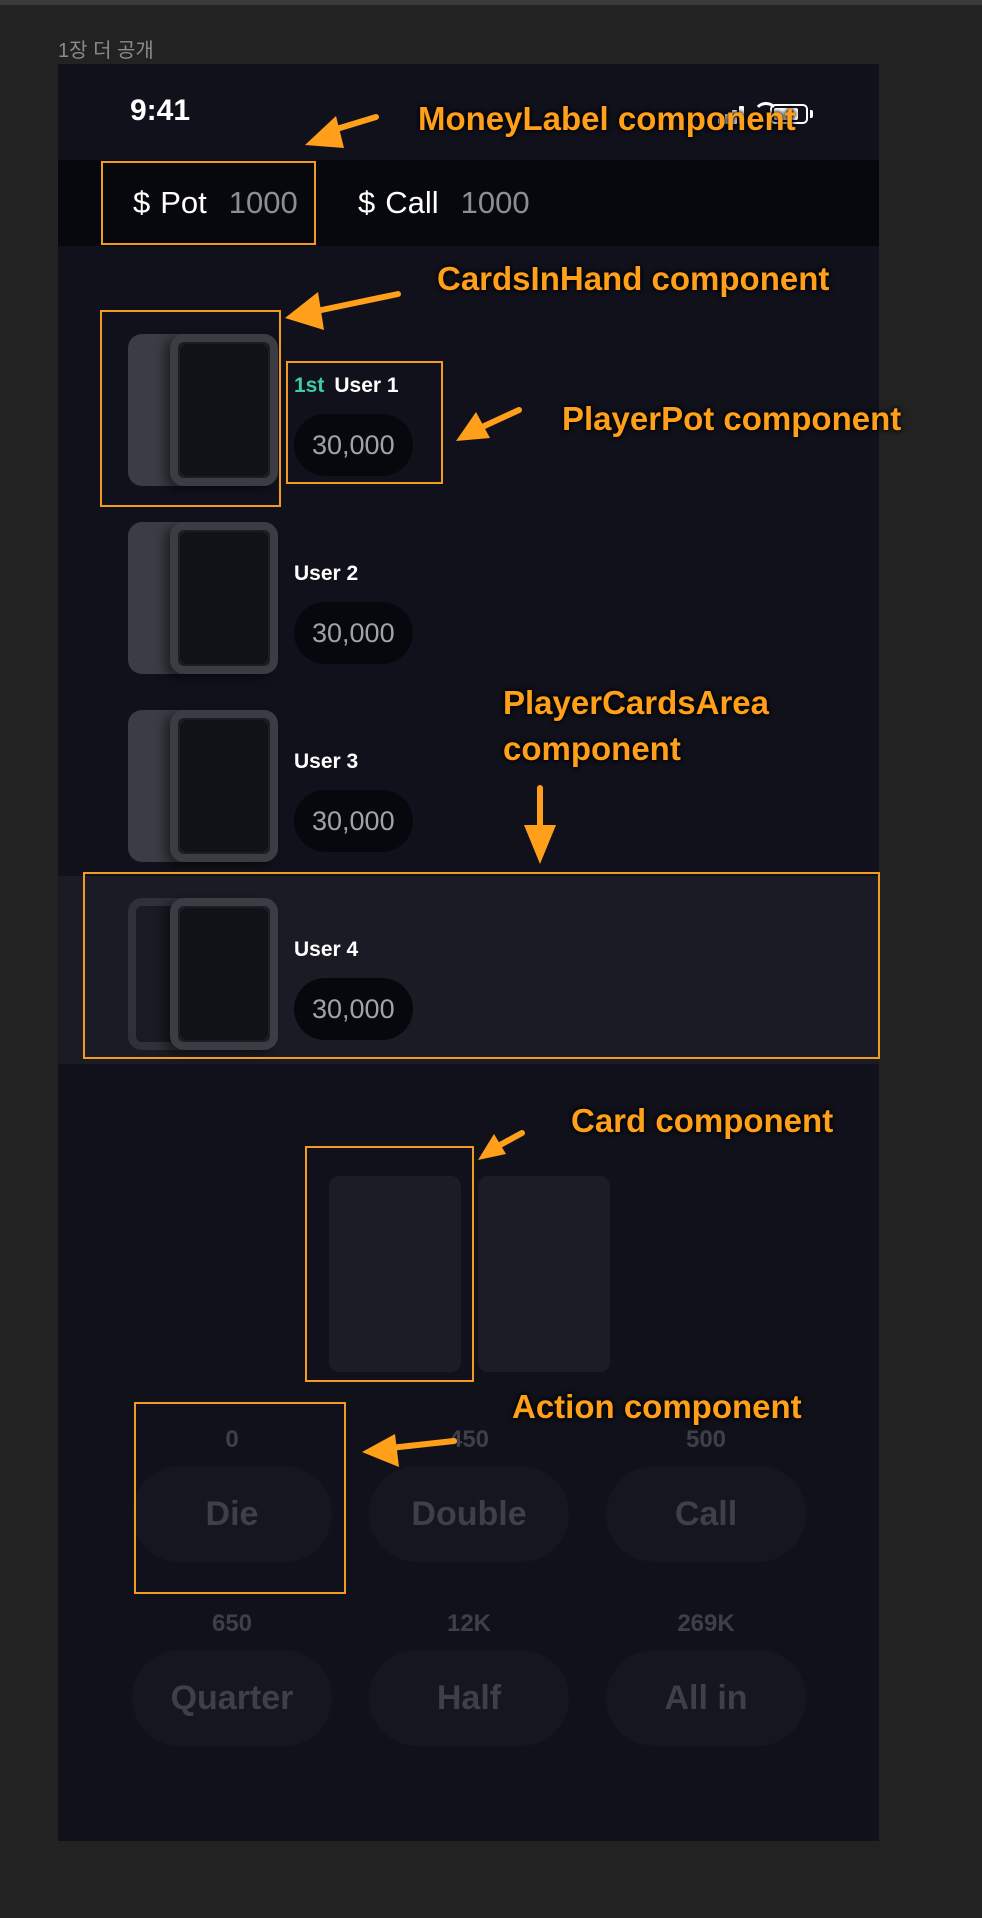 The image size is (982, 1918). Describe the element at coordinates (492, 1147) in the screenshot. I see `arrow-head-card` at that location.